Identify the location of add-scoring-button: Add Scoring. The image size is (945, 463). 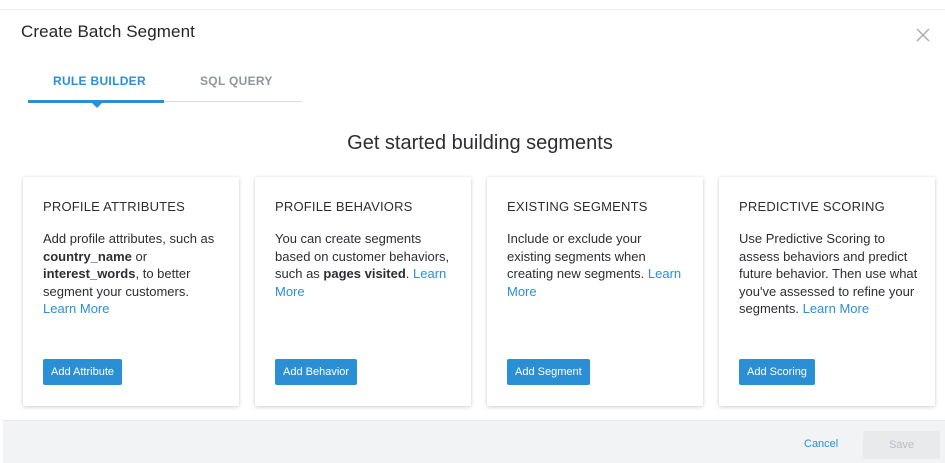
(777, 372).